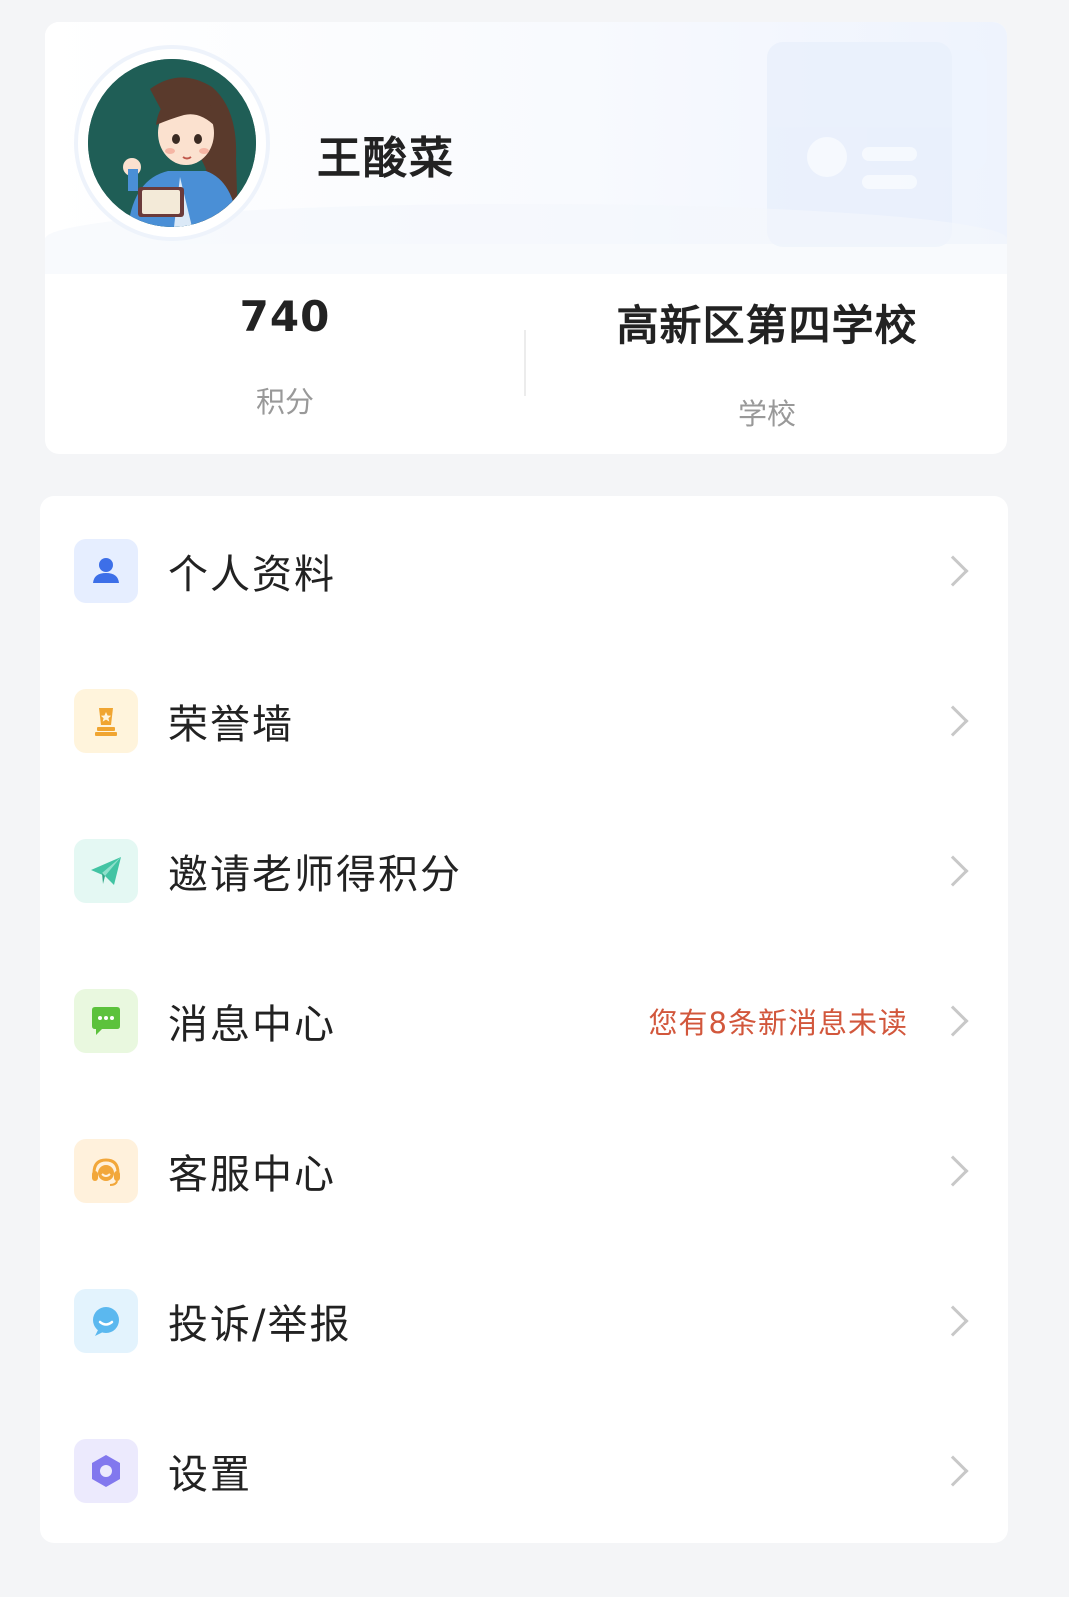 This screenshot has width=1069, height=1597. I want to click on menu-item-settings: 设置, so click(524, 1471).